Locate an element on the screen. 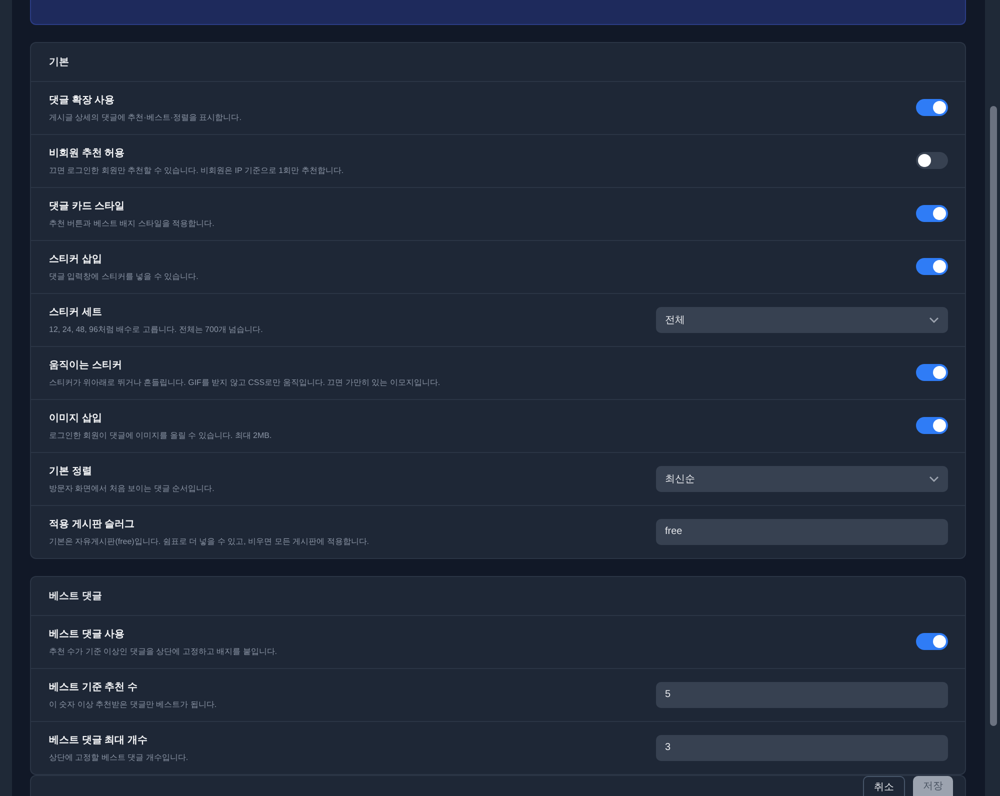  setting-description: 댓글 입력창에 스티커를 넣을 수 있습니다. is located at coordinates (124, 276).